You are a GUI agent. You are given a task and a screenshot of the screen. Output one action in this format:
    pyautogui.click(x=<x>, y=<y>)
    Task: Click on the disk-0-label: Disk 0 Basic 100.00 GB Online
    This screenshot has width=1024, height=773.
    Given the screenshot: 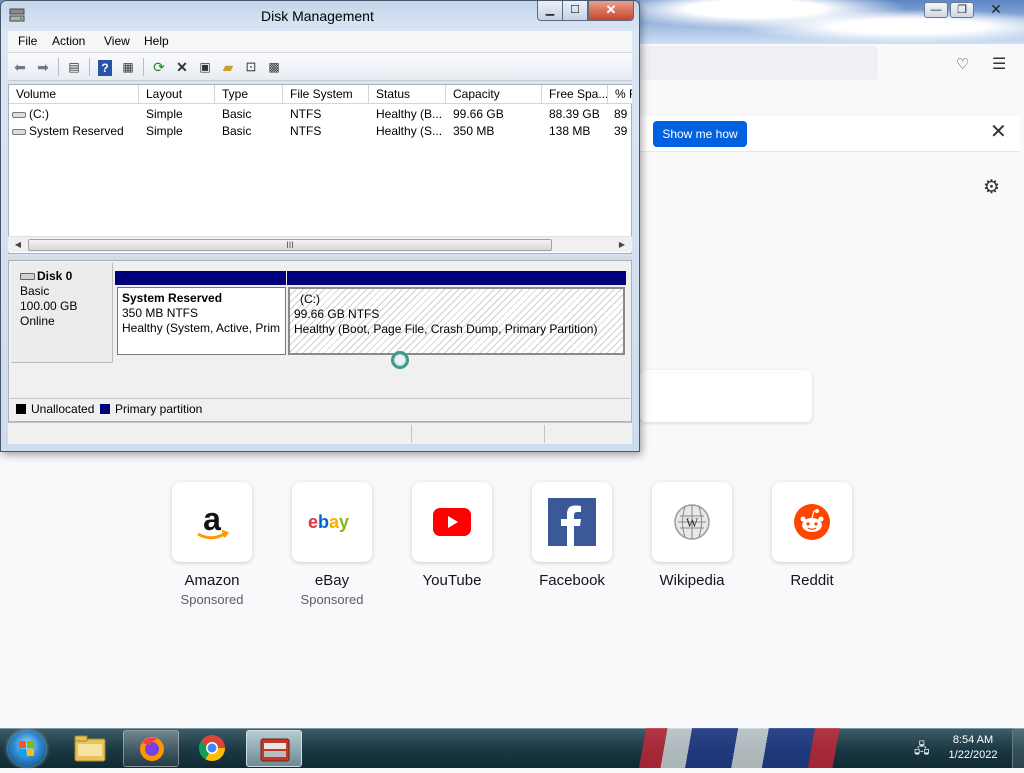 What is the action you would take?
    pyautogui.click(x=62, y=313)
    